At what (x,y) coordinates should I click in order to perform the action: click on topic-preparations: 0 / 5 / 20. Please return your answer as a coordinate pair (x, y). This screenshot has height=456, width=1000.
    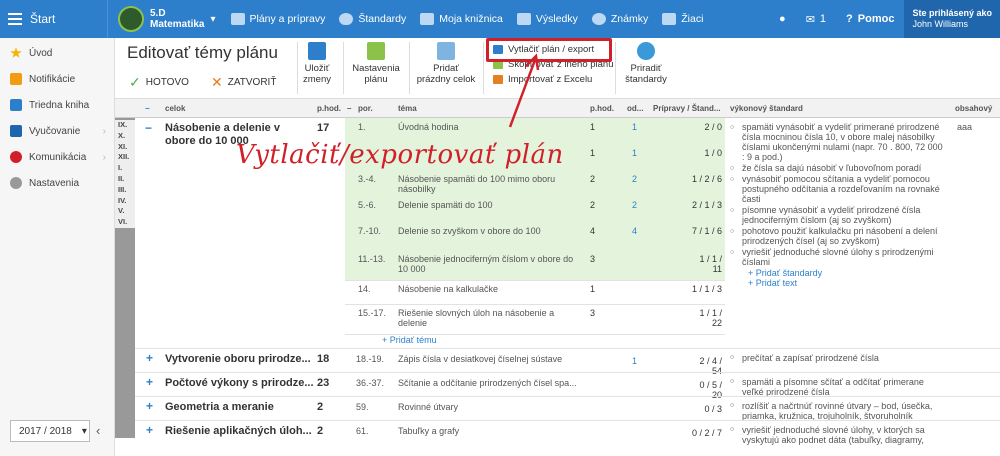
    Looking at the image, I should click on (706, 390).